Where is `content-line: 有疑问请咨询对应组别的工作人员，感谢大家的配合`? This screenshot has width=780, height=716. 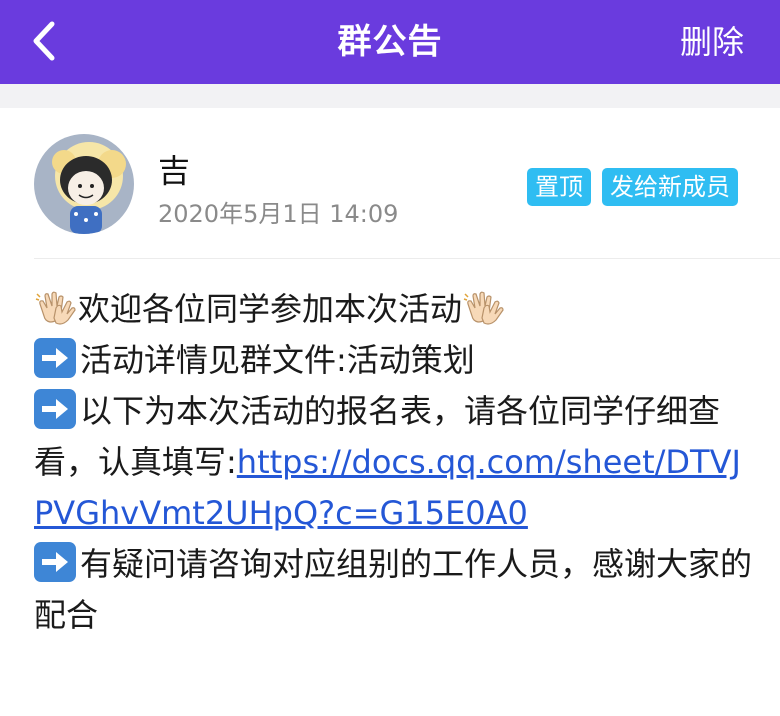
content-line: 有疑问请咨询对应组别的工作人员，感谢大家的配合 is located at coordinates (394, 590).